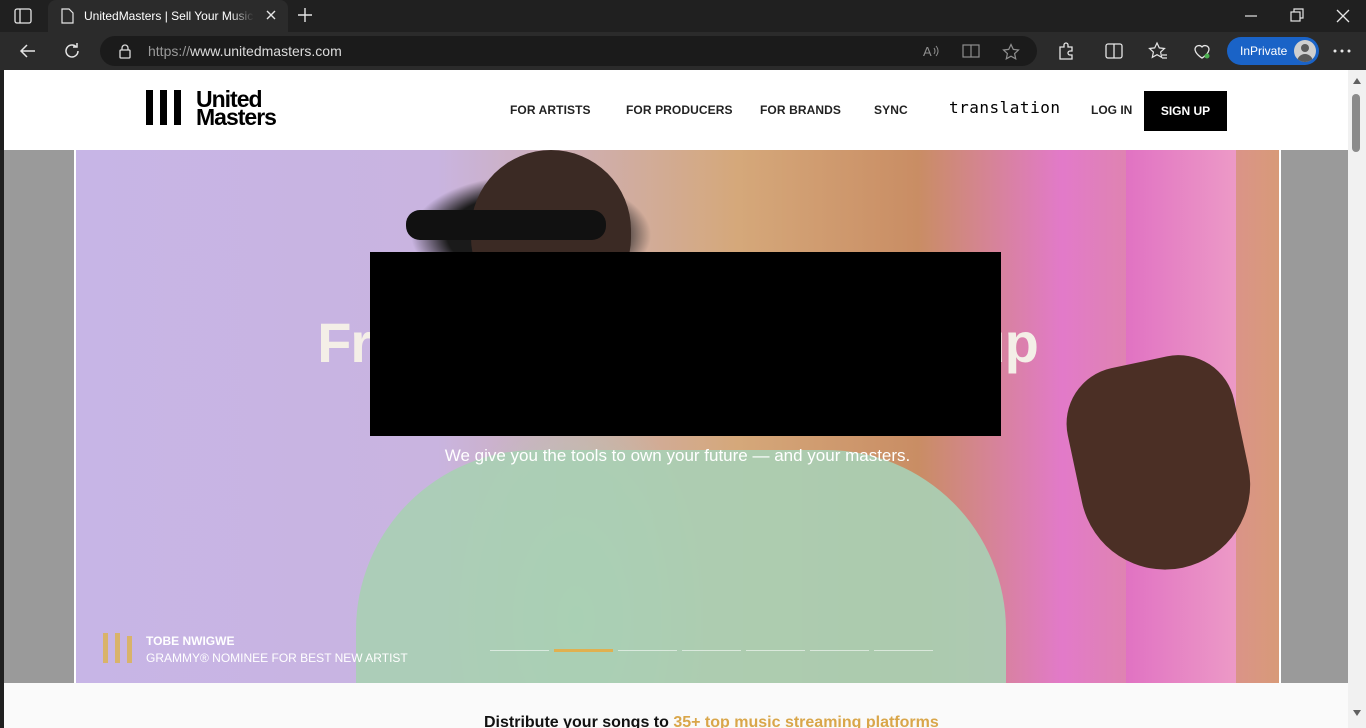 This screenshot has height=728, width=1366. What do you see at coordinates (1114, 51) in the screenshot?
I see `split-screen-icon` at bounding box center [1114, 51].